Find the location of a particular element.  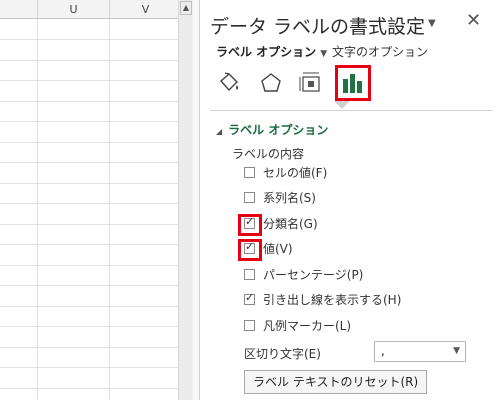

reset-label-text-button: ラベル テキストのリセット(R) is located at coordinates (336, 382).